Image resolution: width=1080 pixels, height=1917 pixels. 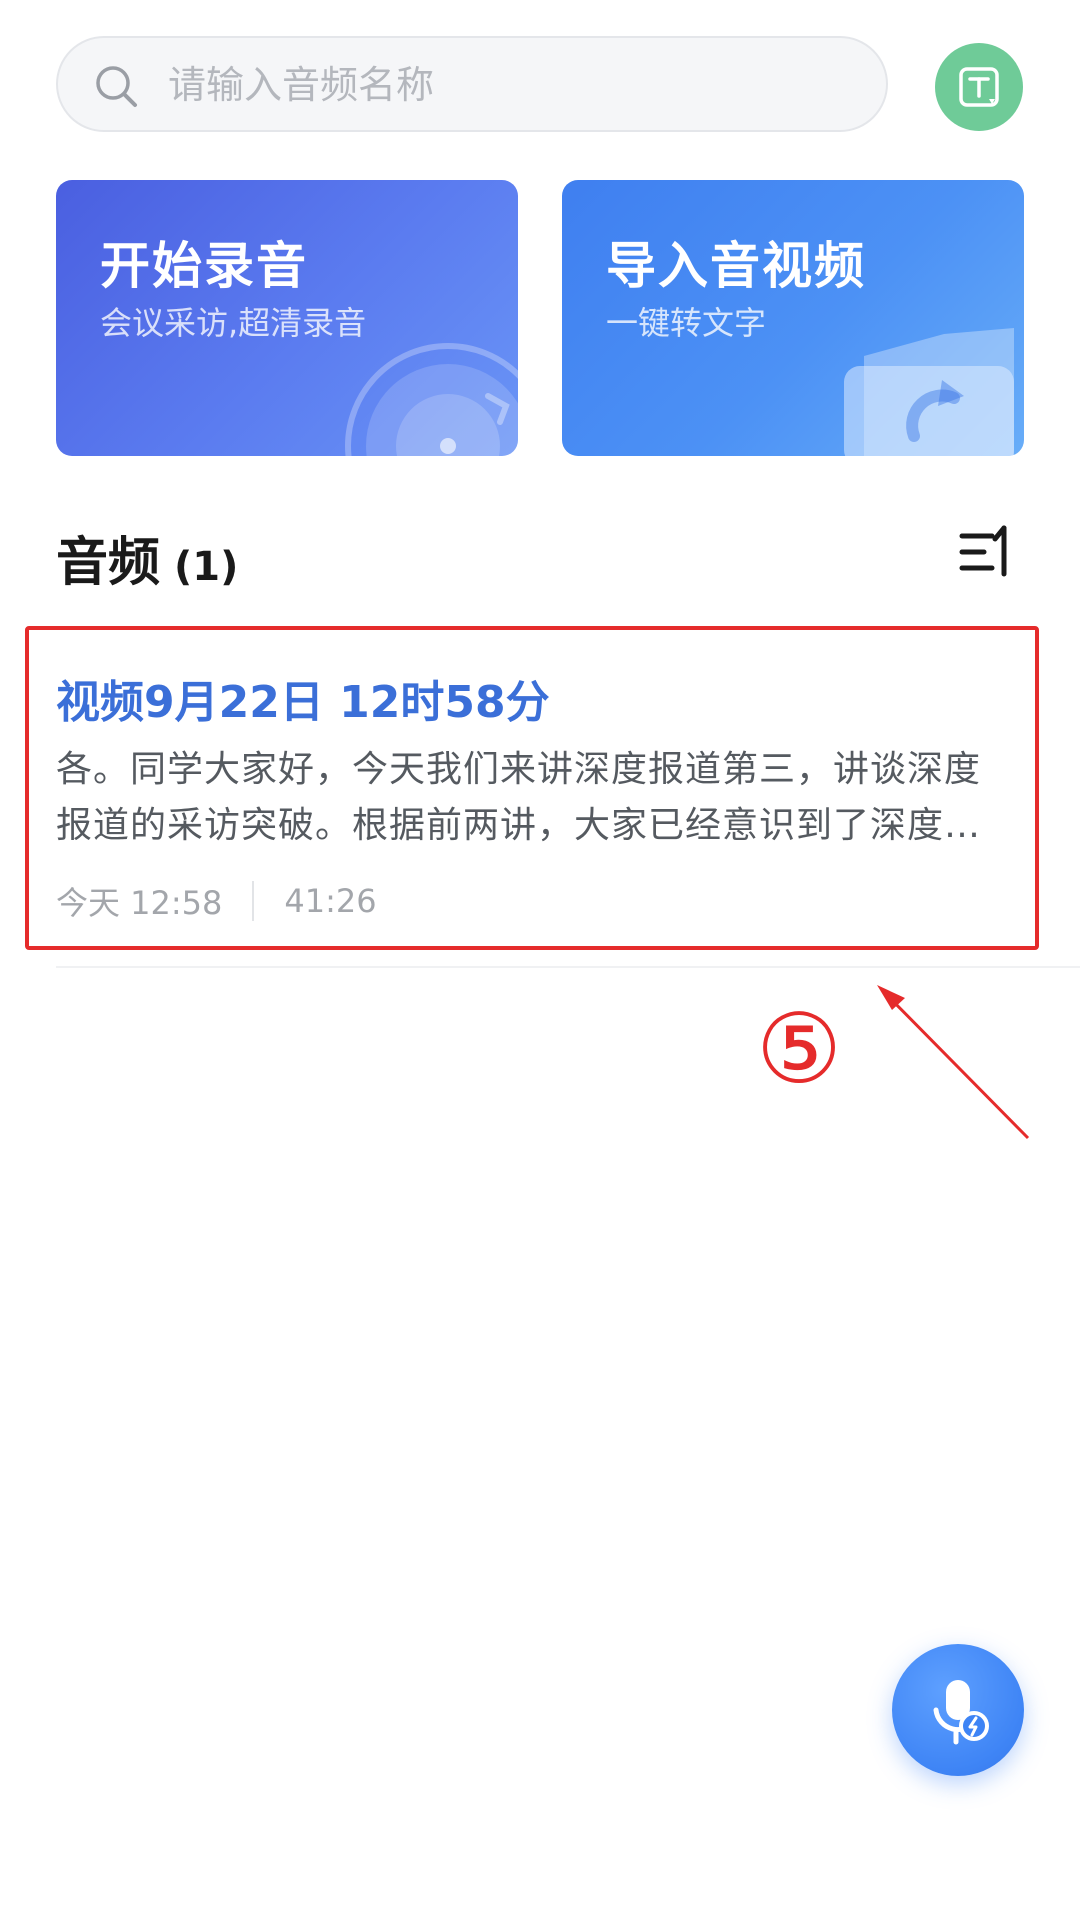 I want to click on floating-record-button, so click(x=958, y=1710).